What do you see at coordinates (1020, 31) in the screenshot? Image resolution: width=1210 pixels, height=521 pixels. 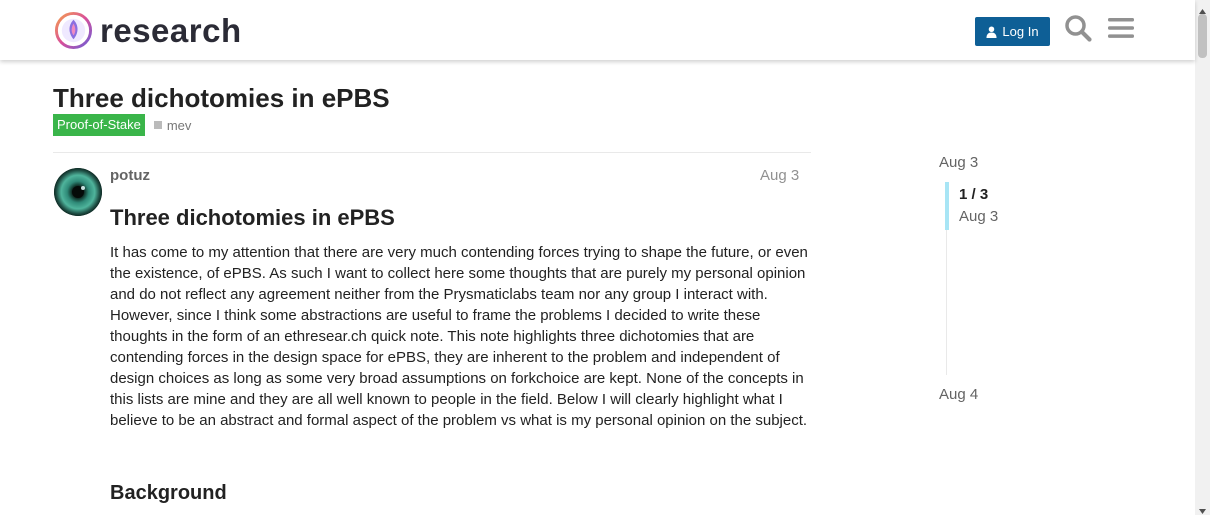 I see `login-label: Log In` at bounding box center [1020, 31].